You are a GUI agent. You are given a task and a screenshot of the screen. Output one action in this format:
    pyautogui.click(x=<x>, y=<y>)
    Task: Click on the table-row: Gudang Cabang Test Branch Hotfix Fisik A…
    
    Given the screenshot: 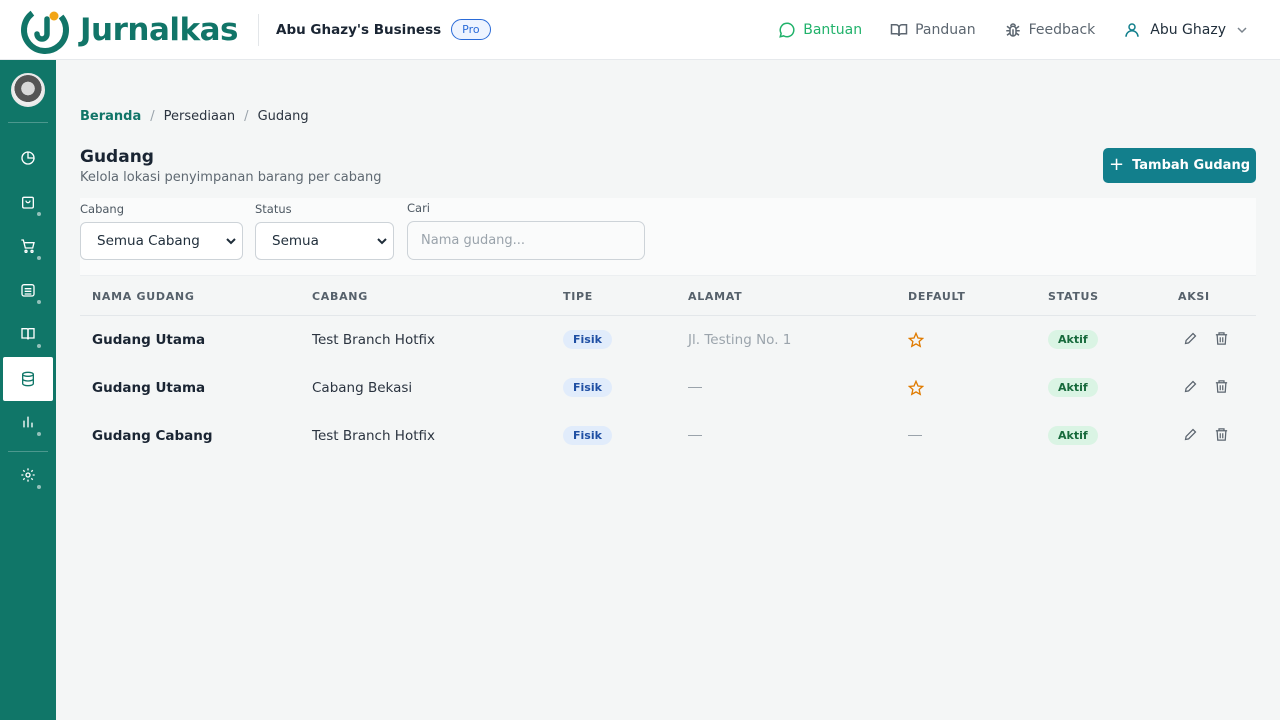 What is the action you would take?
    pyautogui.click(x=668, y=436)
    